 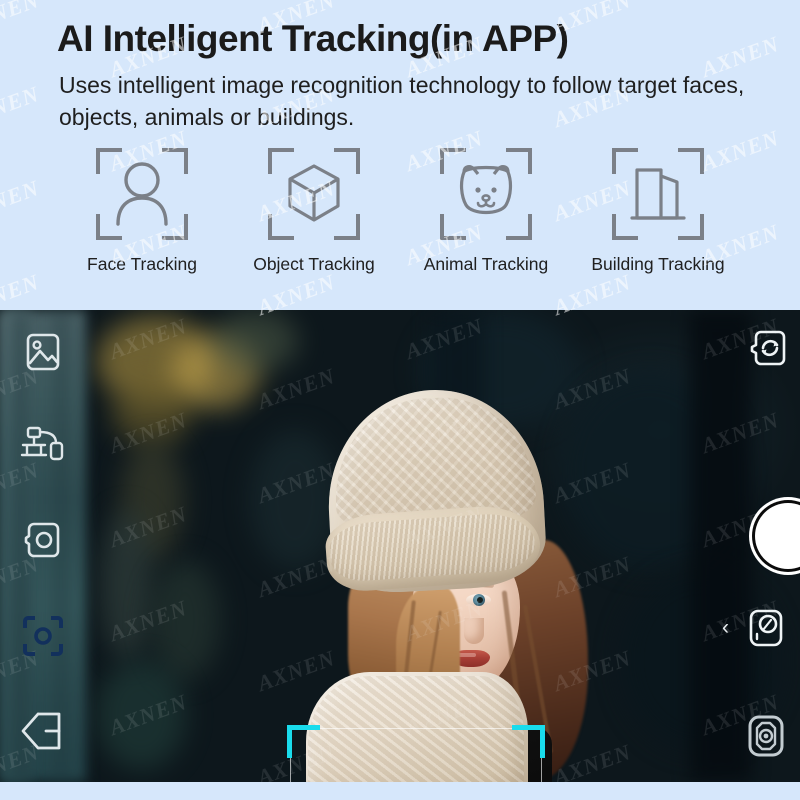 I want to click on ai-tracking-icon, so click(x=43, y=636).